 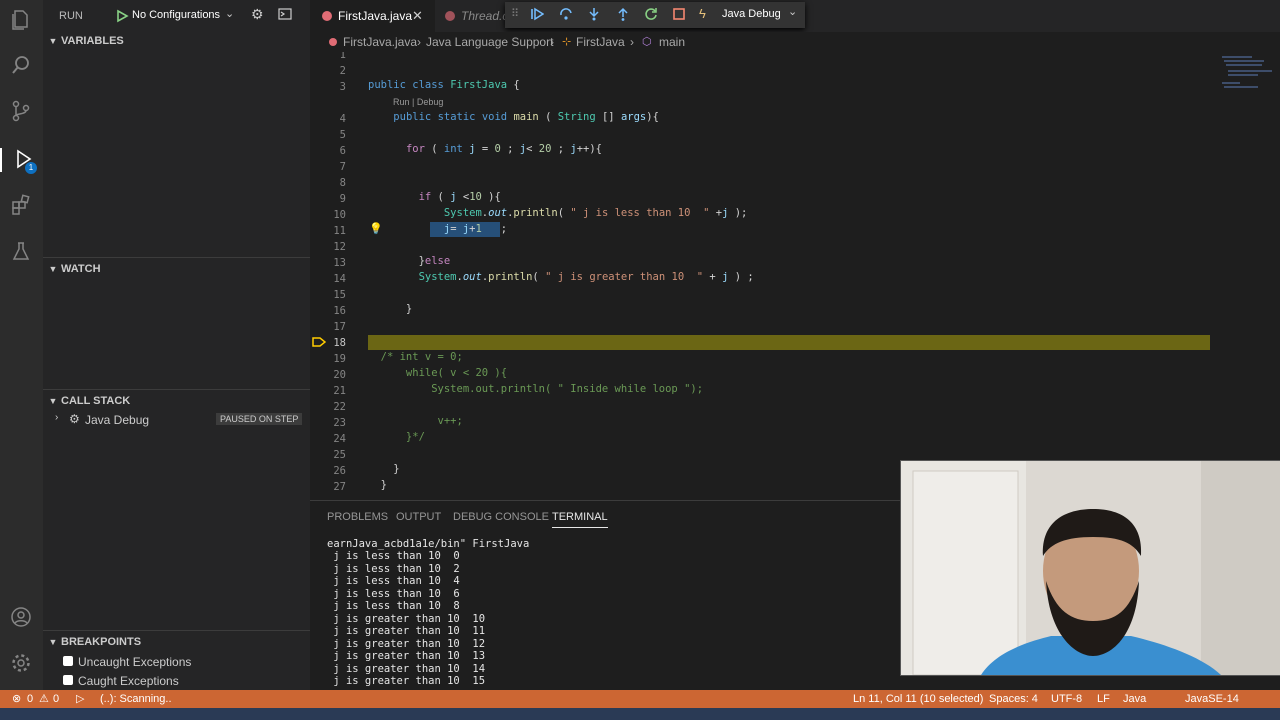 What do you see at coordinates (438, 373) in the screenshot?
I see `code-line: while( v < 20 ){` at bounding box center [438, 373].